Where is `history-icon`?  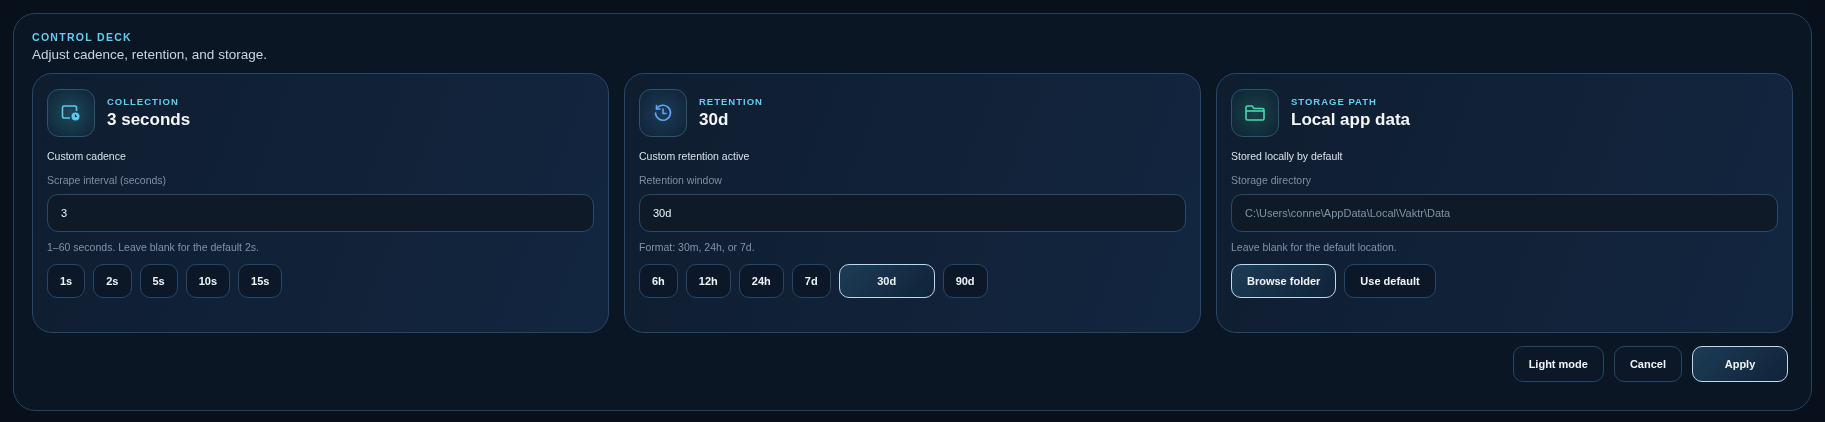 history-icon is located at coordinates (663, 113).